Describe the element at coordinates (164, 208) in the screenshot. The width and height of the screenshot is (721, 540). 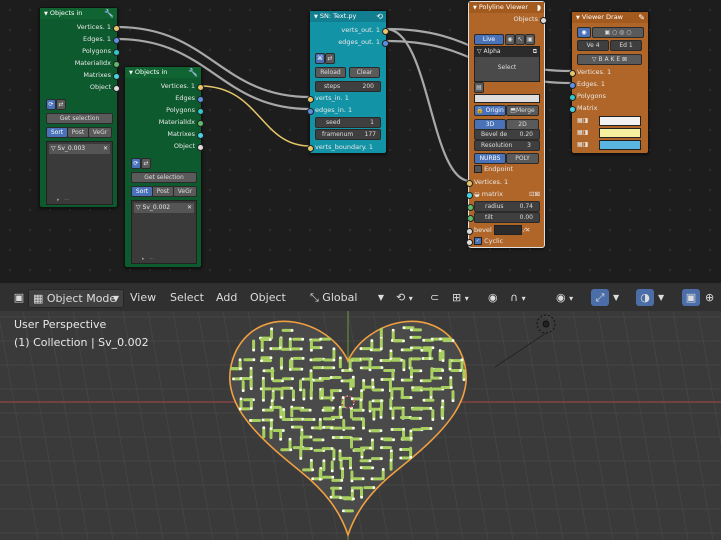
I see `list-item: ▽ Sv_0.002 ✕` at that location.